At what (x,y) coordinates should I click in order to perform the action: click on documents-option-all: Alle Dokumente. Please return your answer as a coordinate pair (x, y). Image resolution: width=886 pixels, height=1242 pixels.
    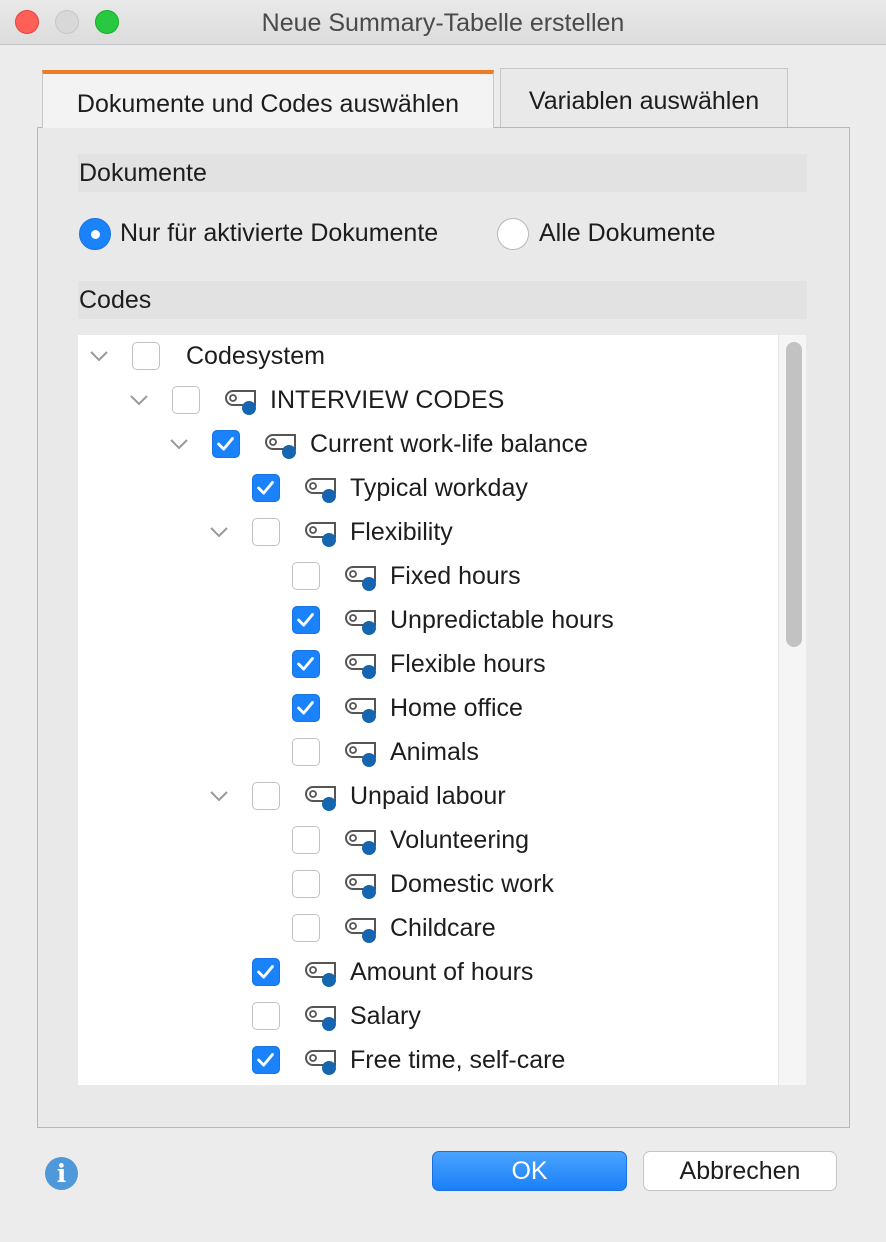
    Looking at the image, I should click on (622, 234).